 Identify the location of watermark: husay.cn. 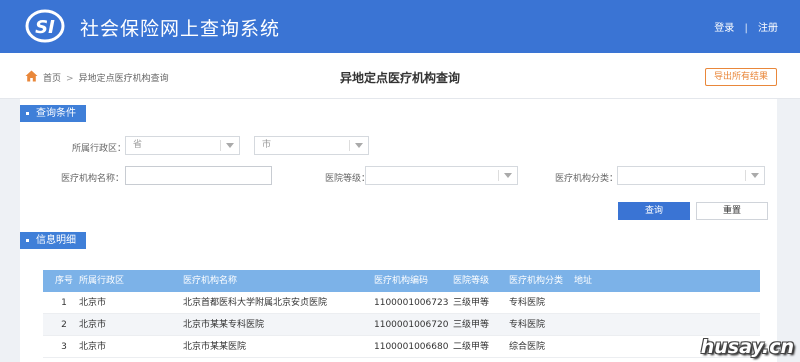
(747, 347).